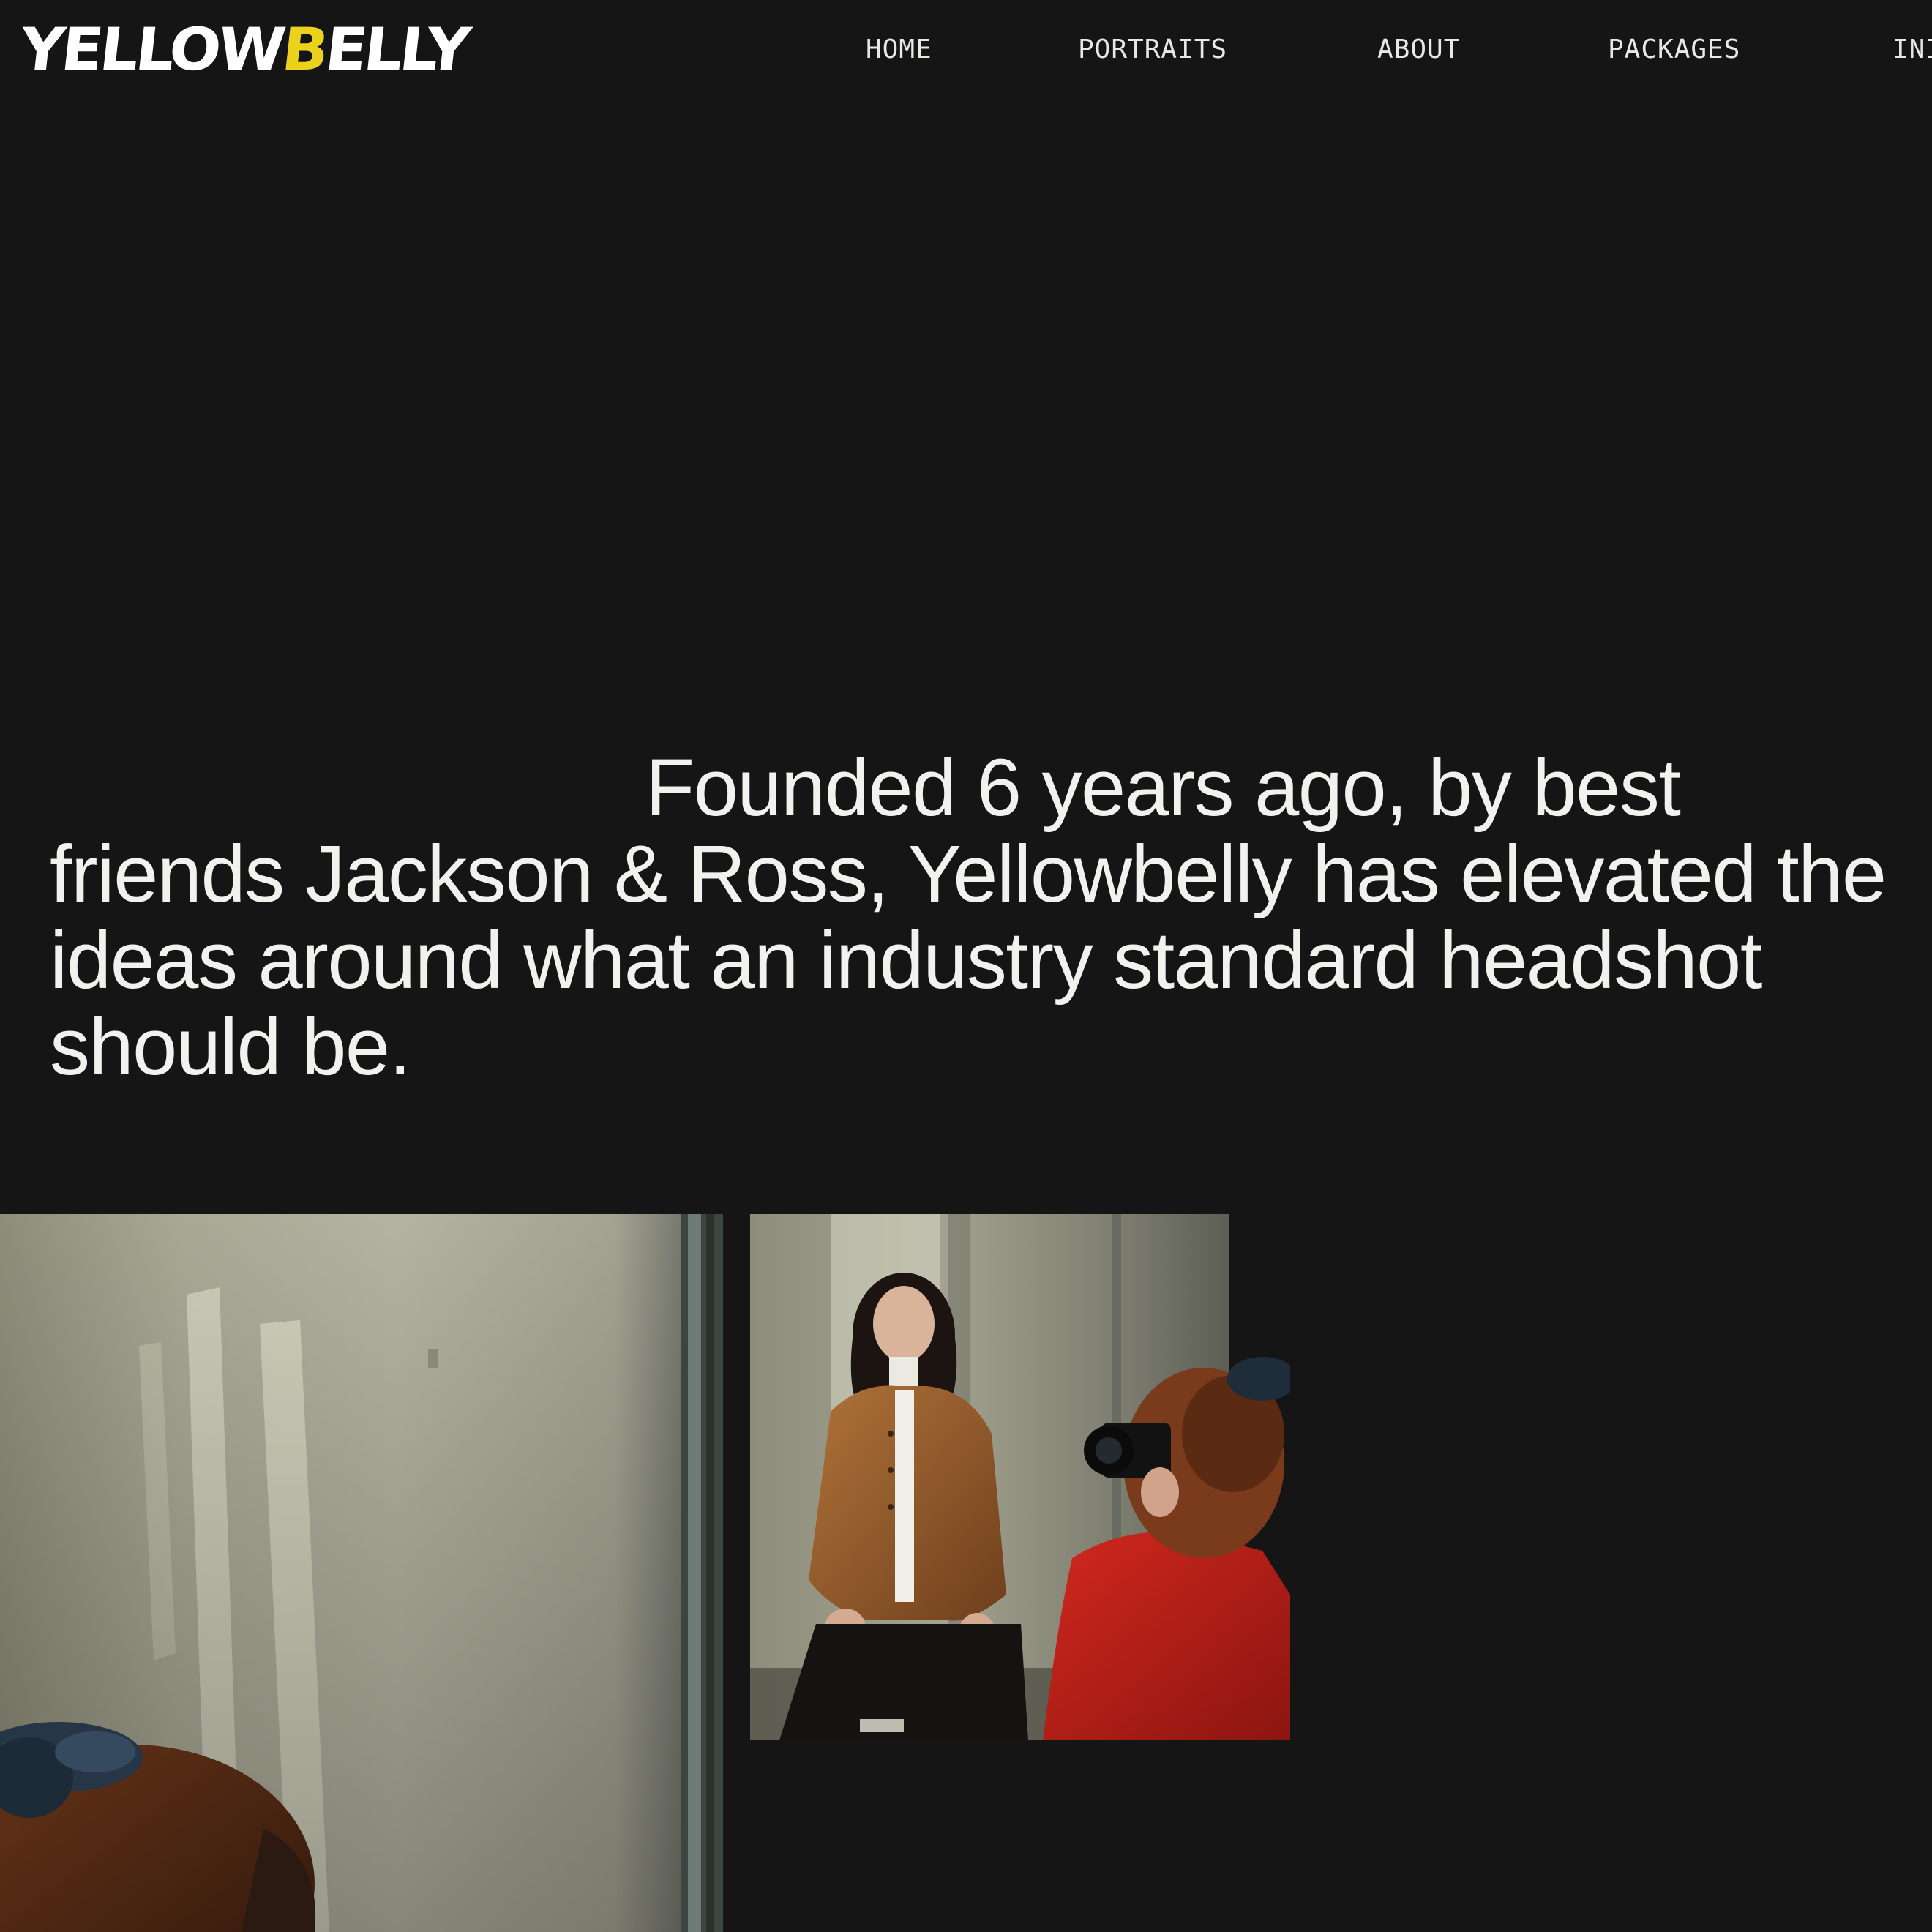  Describe the element at coordinates (1152, 50) in the screenshot. I see `nav-portraits-link: PORTRAITS` at that location.